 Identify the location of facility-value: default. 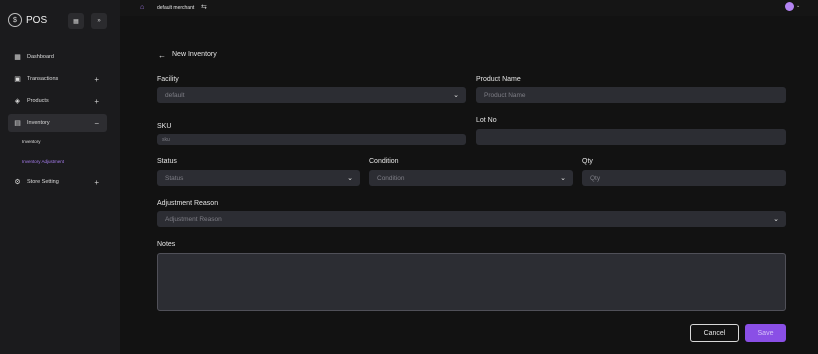
(175, 95).